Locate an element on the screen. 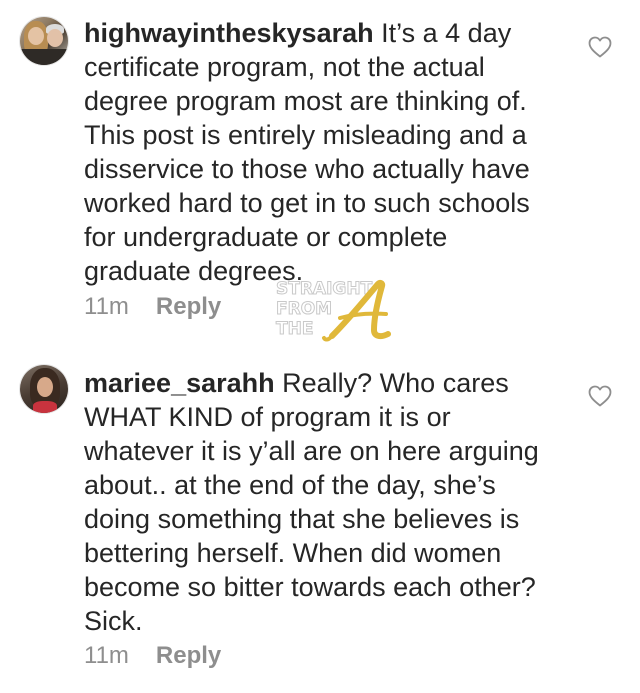  watermark-logo: STRAIGHT FROM THE is located at coordinates (345, 313).